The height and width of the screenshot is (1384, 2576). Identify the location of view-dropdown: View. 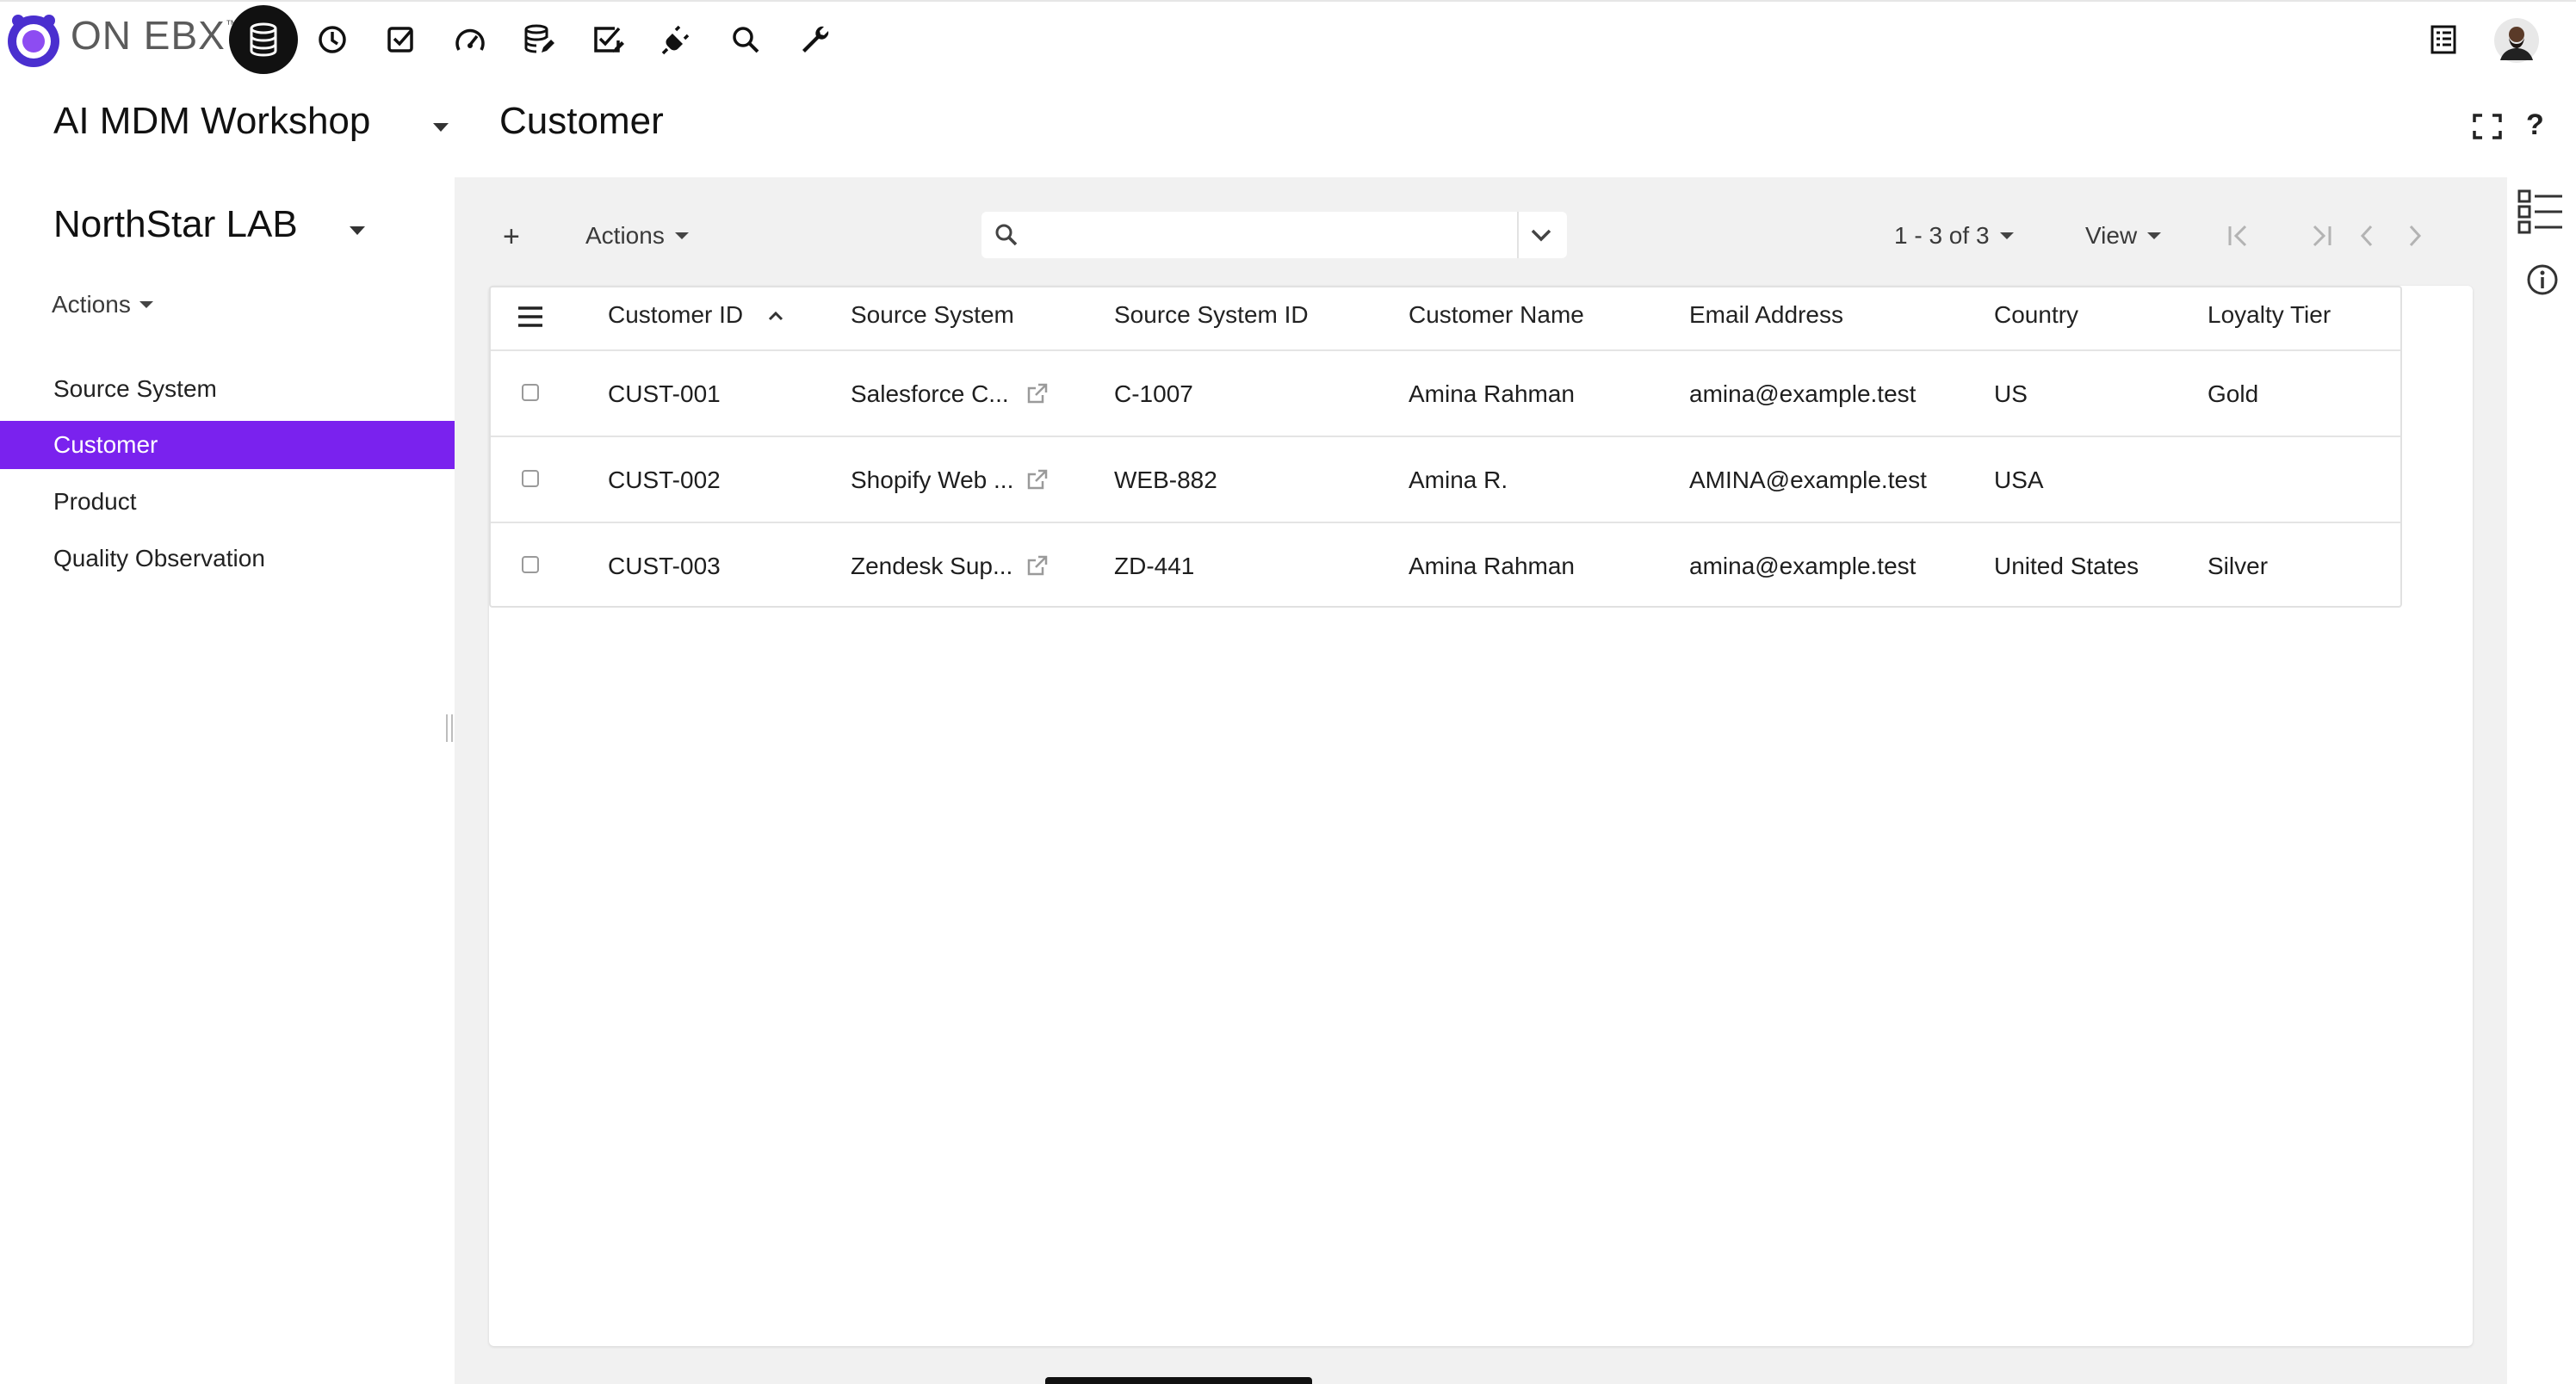
(2123, 236).